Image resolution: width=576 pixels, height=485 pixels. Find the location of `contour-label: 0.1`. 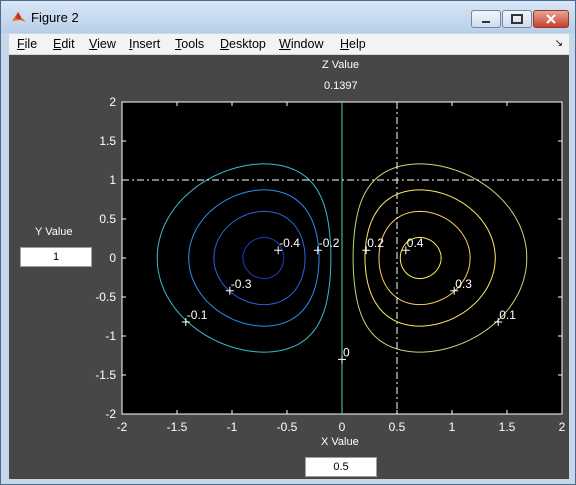

contour-label: 0.1 is located at coordinates (507, 315).